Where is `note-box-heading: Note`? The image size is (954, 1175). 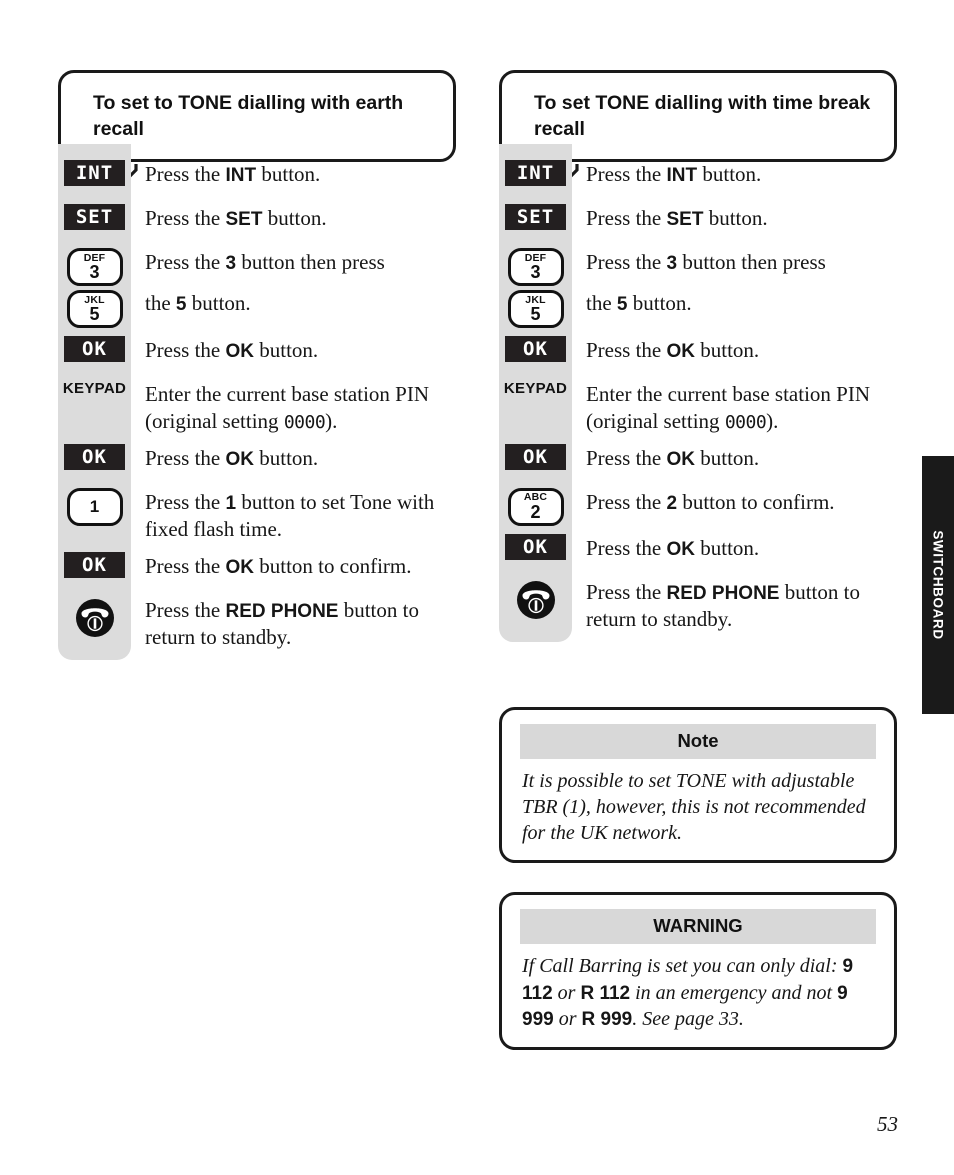 note-box-heading: Note is located at coordinates (698, 741).